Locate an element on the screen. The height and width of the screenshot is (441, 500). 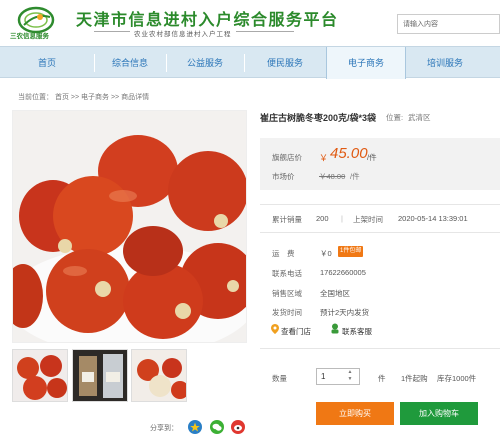
nav-item-public-service: 公益服务 is located at coordinates (205, 63).